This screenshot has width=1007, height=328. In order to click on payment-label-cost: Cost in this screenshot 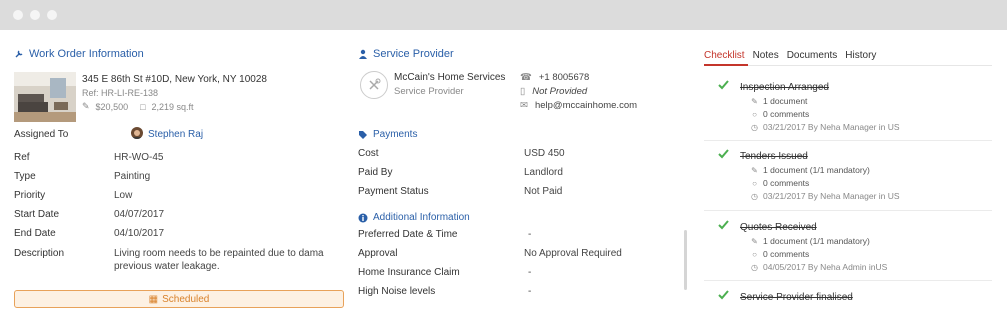, I will do `click(368, 153)`.